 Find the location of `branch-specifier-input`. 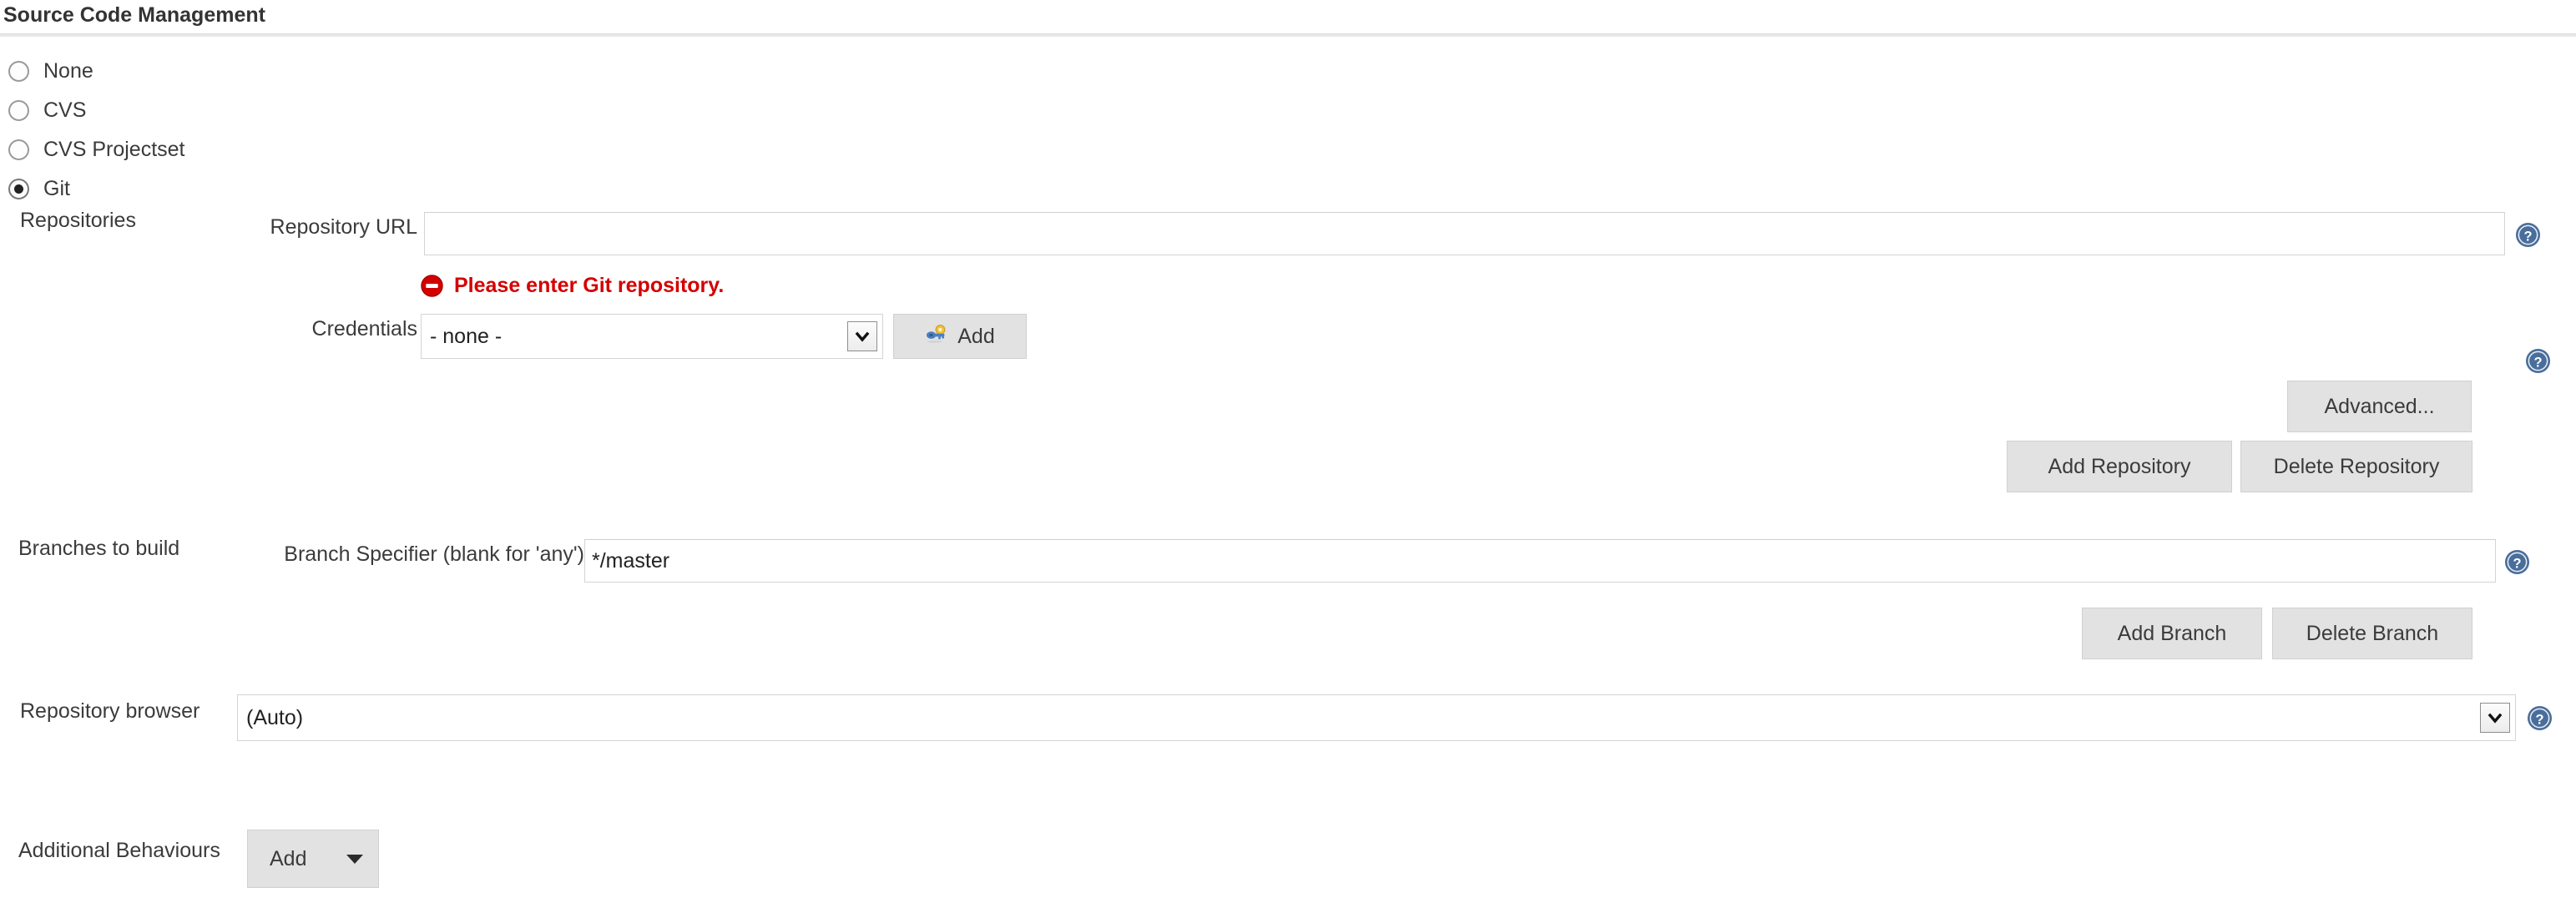

branch-specifier-input is located at coordinates (1540, 561).